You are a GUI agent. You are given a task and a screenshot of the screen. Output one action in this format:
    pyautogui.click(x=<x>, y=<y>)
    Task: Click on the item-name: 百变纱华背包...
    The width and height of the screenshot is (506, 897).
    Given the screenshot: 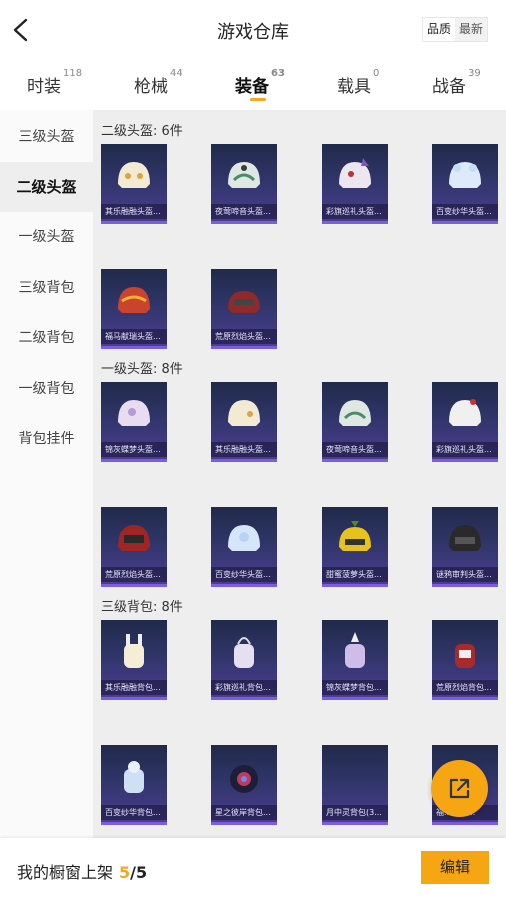 What is the action you would take?
    pyautogui.click(x=134, y=812)
    